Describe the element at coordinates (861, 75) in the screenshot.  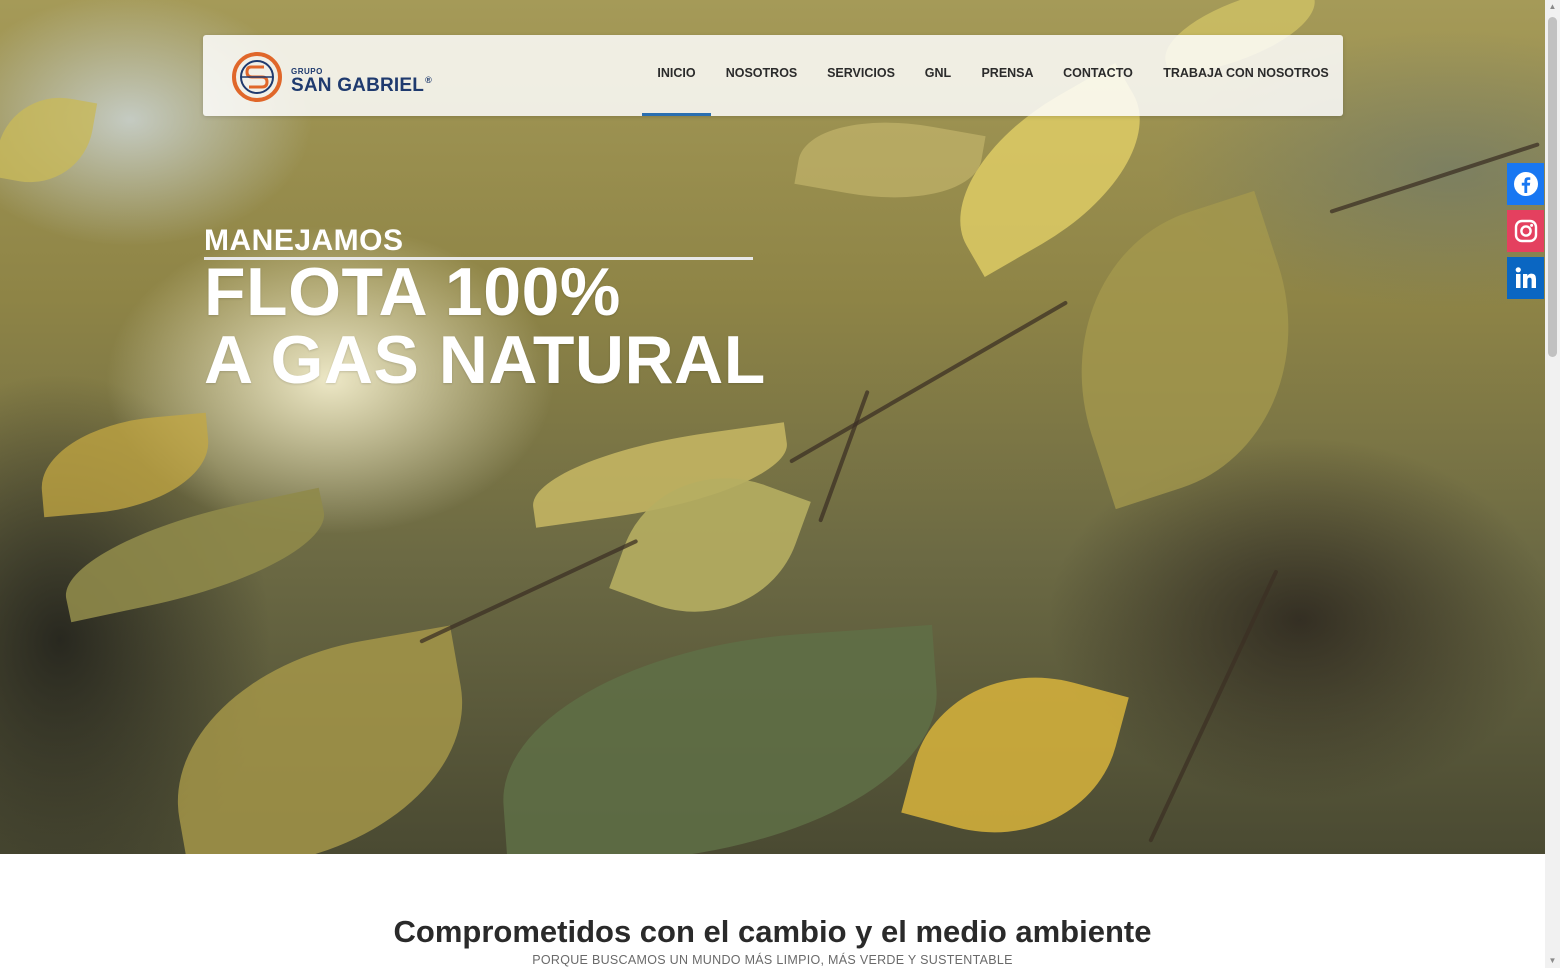
I see `nav-servicios: SERVICIOS` at that location.